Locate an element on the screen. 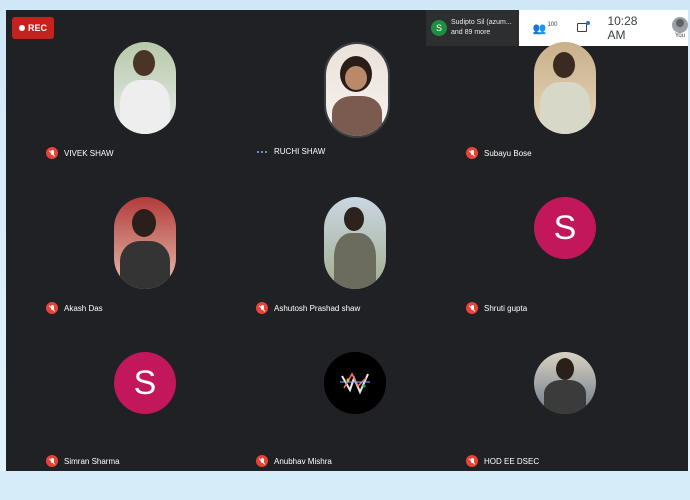  participant-tile: Ashutosh Prashad shaw is located at coordinates (346, 270).